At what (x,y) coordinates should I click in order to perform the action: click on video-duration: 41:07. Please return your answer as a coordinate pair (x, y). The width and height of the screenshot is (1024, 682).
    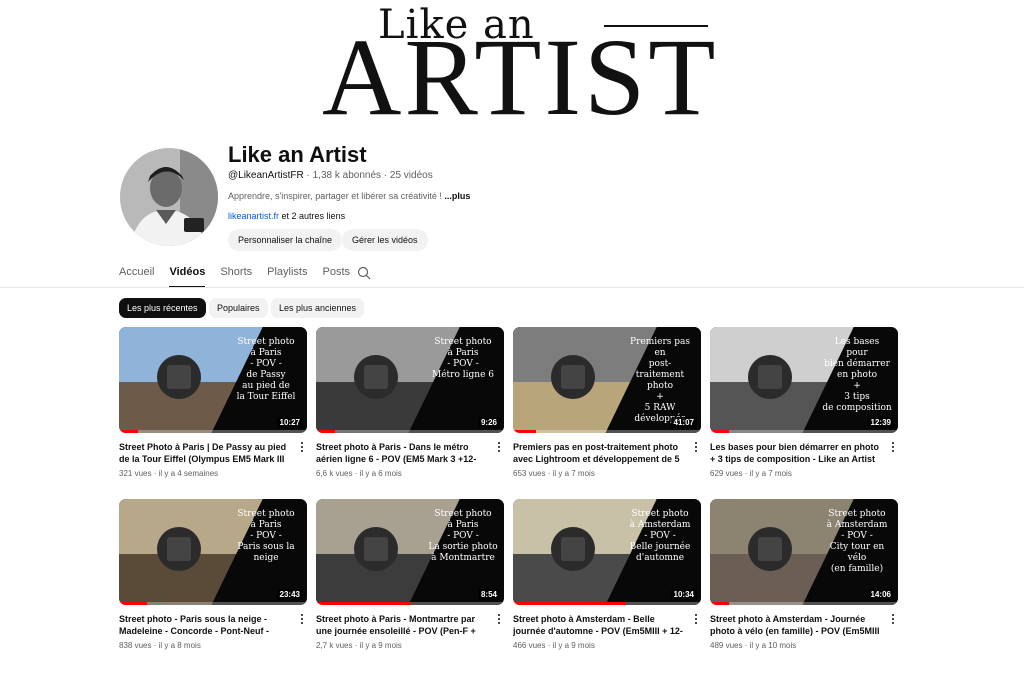
    Looking at the image, I should click on (683, 422).